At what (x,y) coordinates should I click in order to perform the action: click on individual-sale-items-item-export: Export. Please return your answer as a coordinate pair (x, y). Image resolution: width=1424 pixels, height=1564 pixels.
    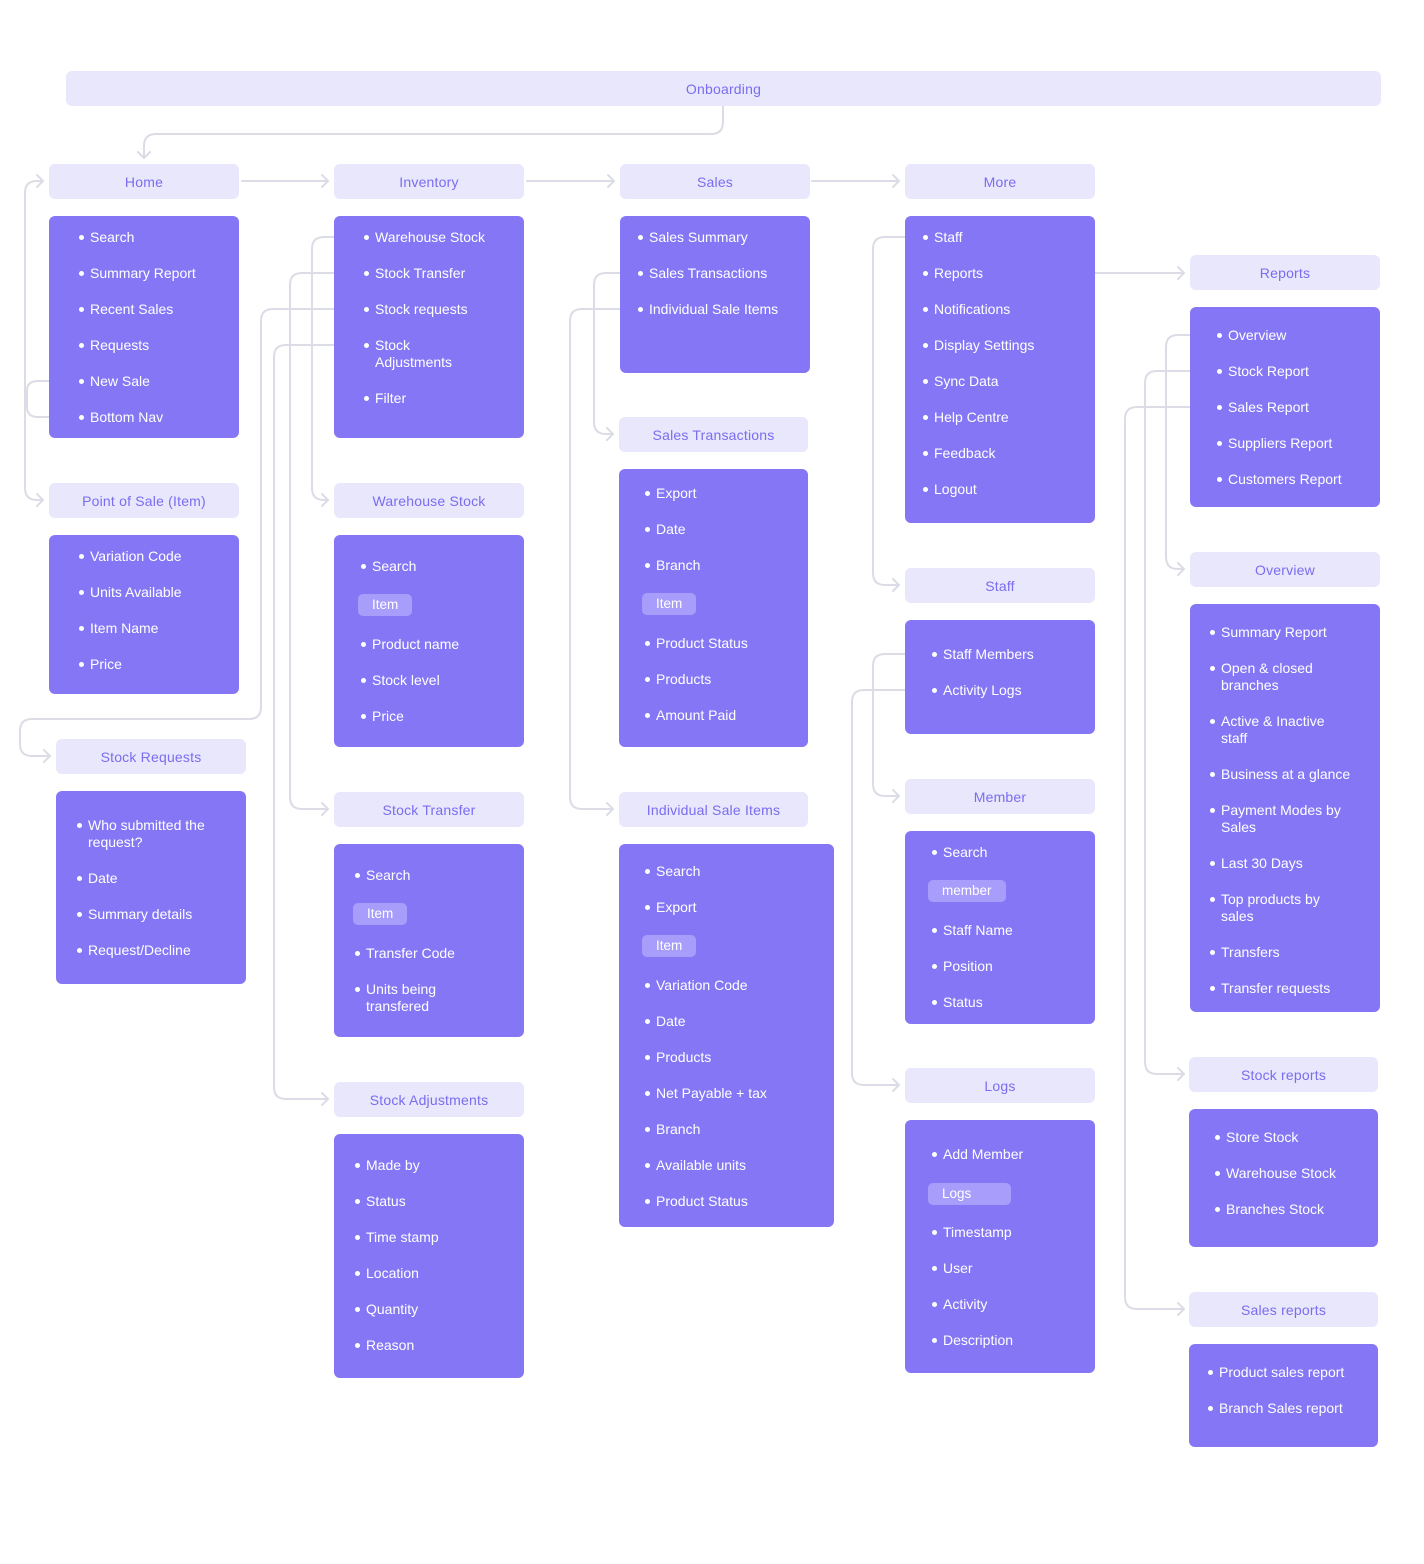
    Looking at the image, I should click on (670, 907).